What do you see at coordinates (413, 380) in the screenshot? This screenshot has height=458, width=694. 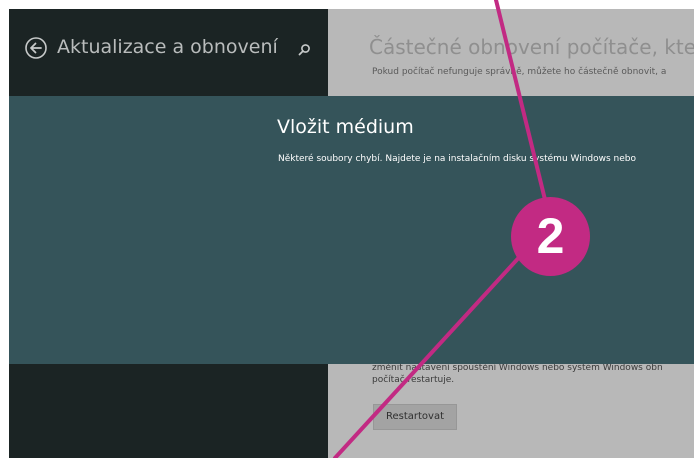 I see `restart-description-line: počítač restartuje.` at bounding box center [413, 380].